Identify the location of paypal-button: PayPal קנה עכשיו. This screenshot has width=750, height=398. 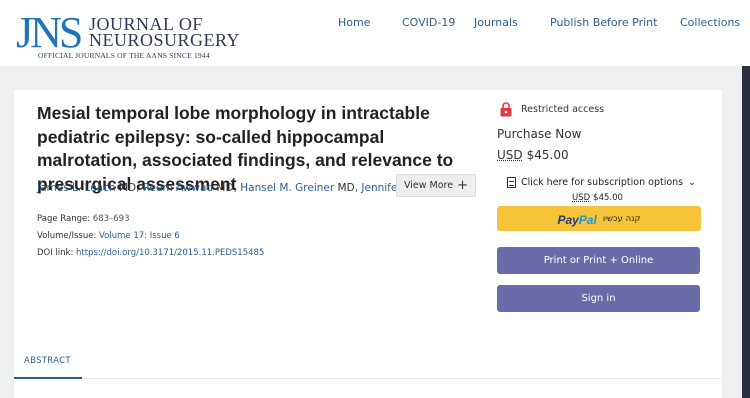
(599, 218).